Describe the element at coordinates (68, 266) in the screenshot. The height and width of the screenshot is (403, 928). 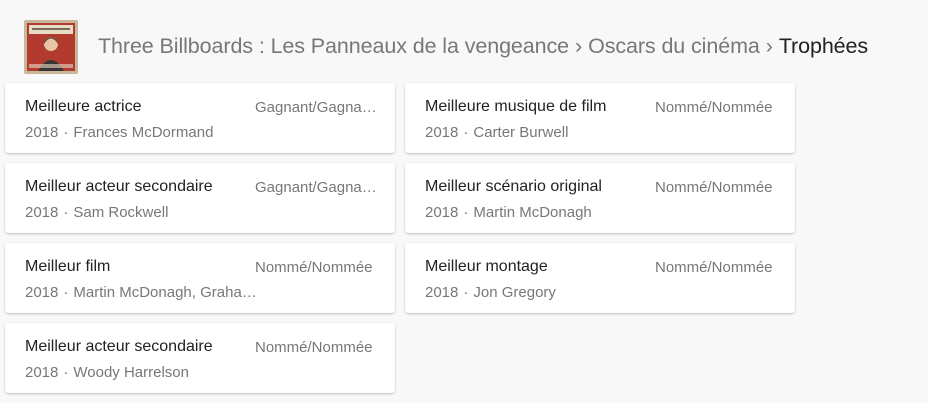
I see `award-category: Meilleur film` at that location.